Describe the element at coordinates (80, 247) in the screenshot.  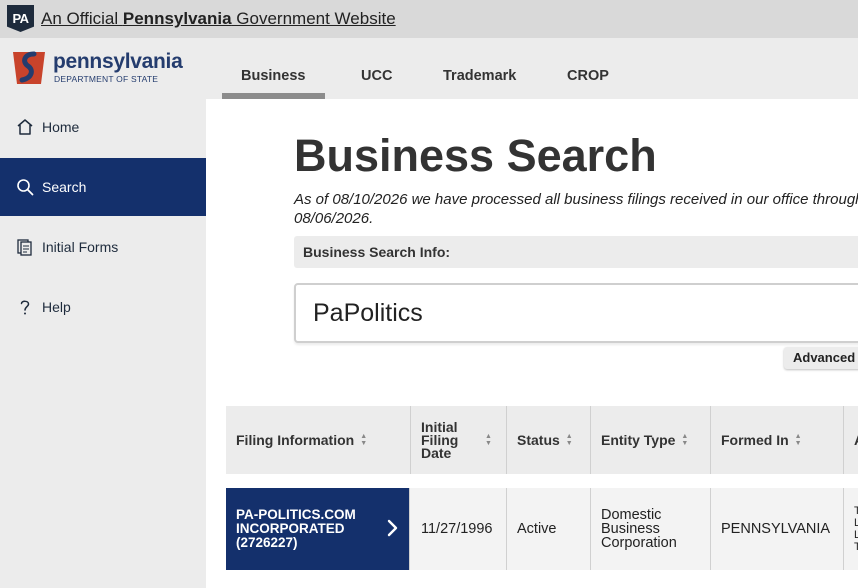
I see `sidebar-item-label: Initial Forms` at that location.